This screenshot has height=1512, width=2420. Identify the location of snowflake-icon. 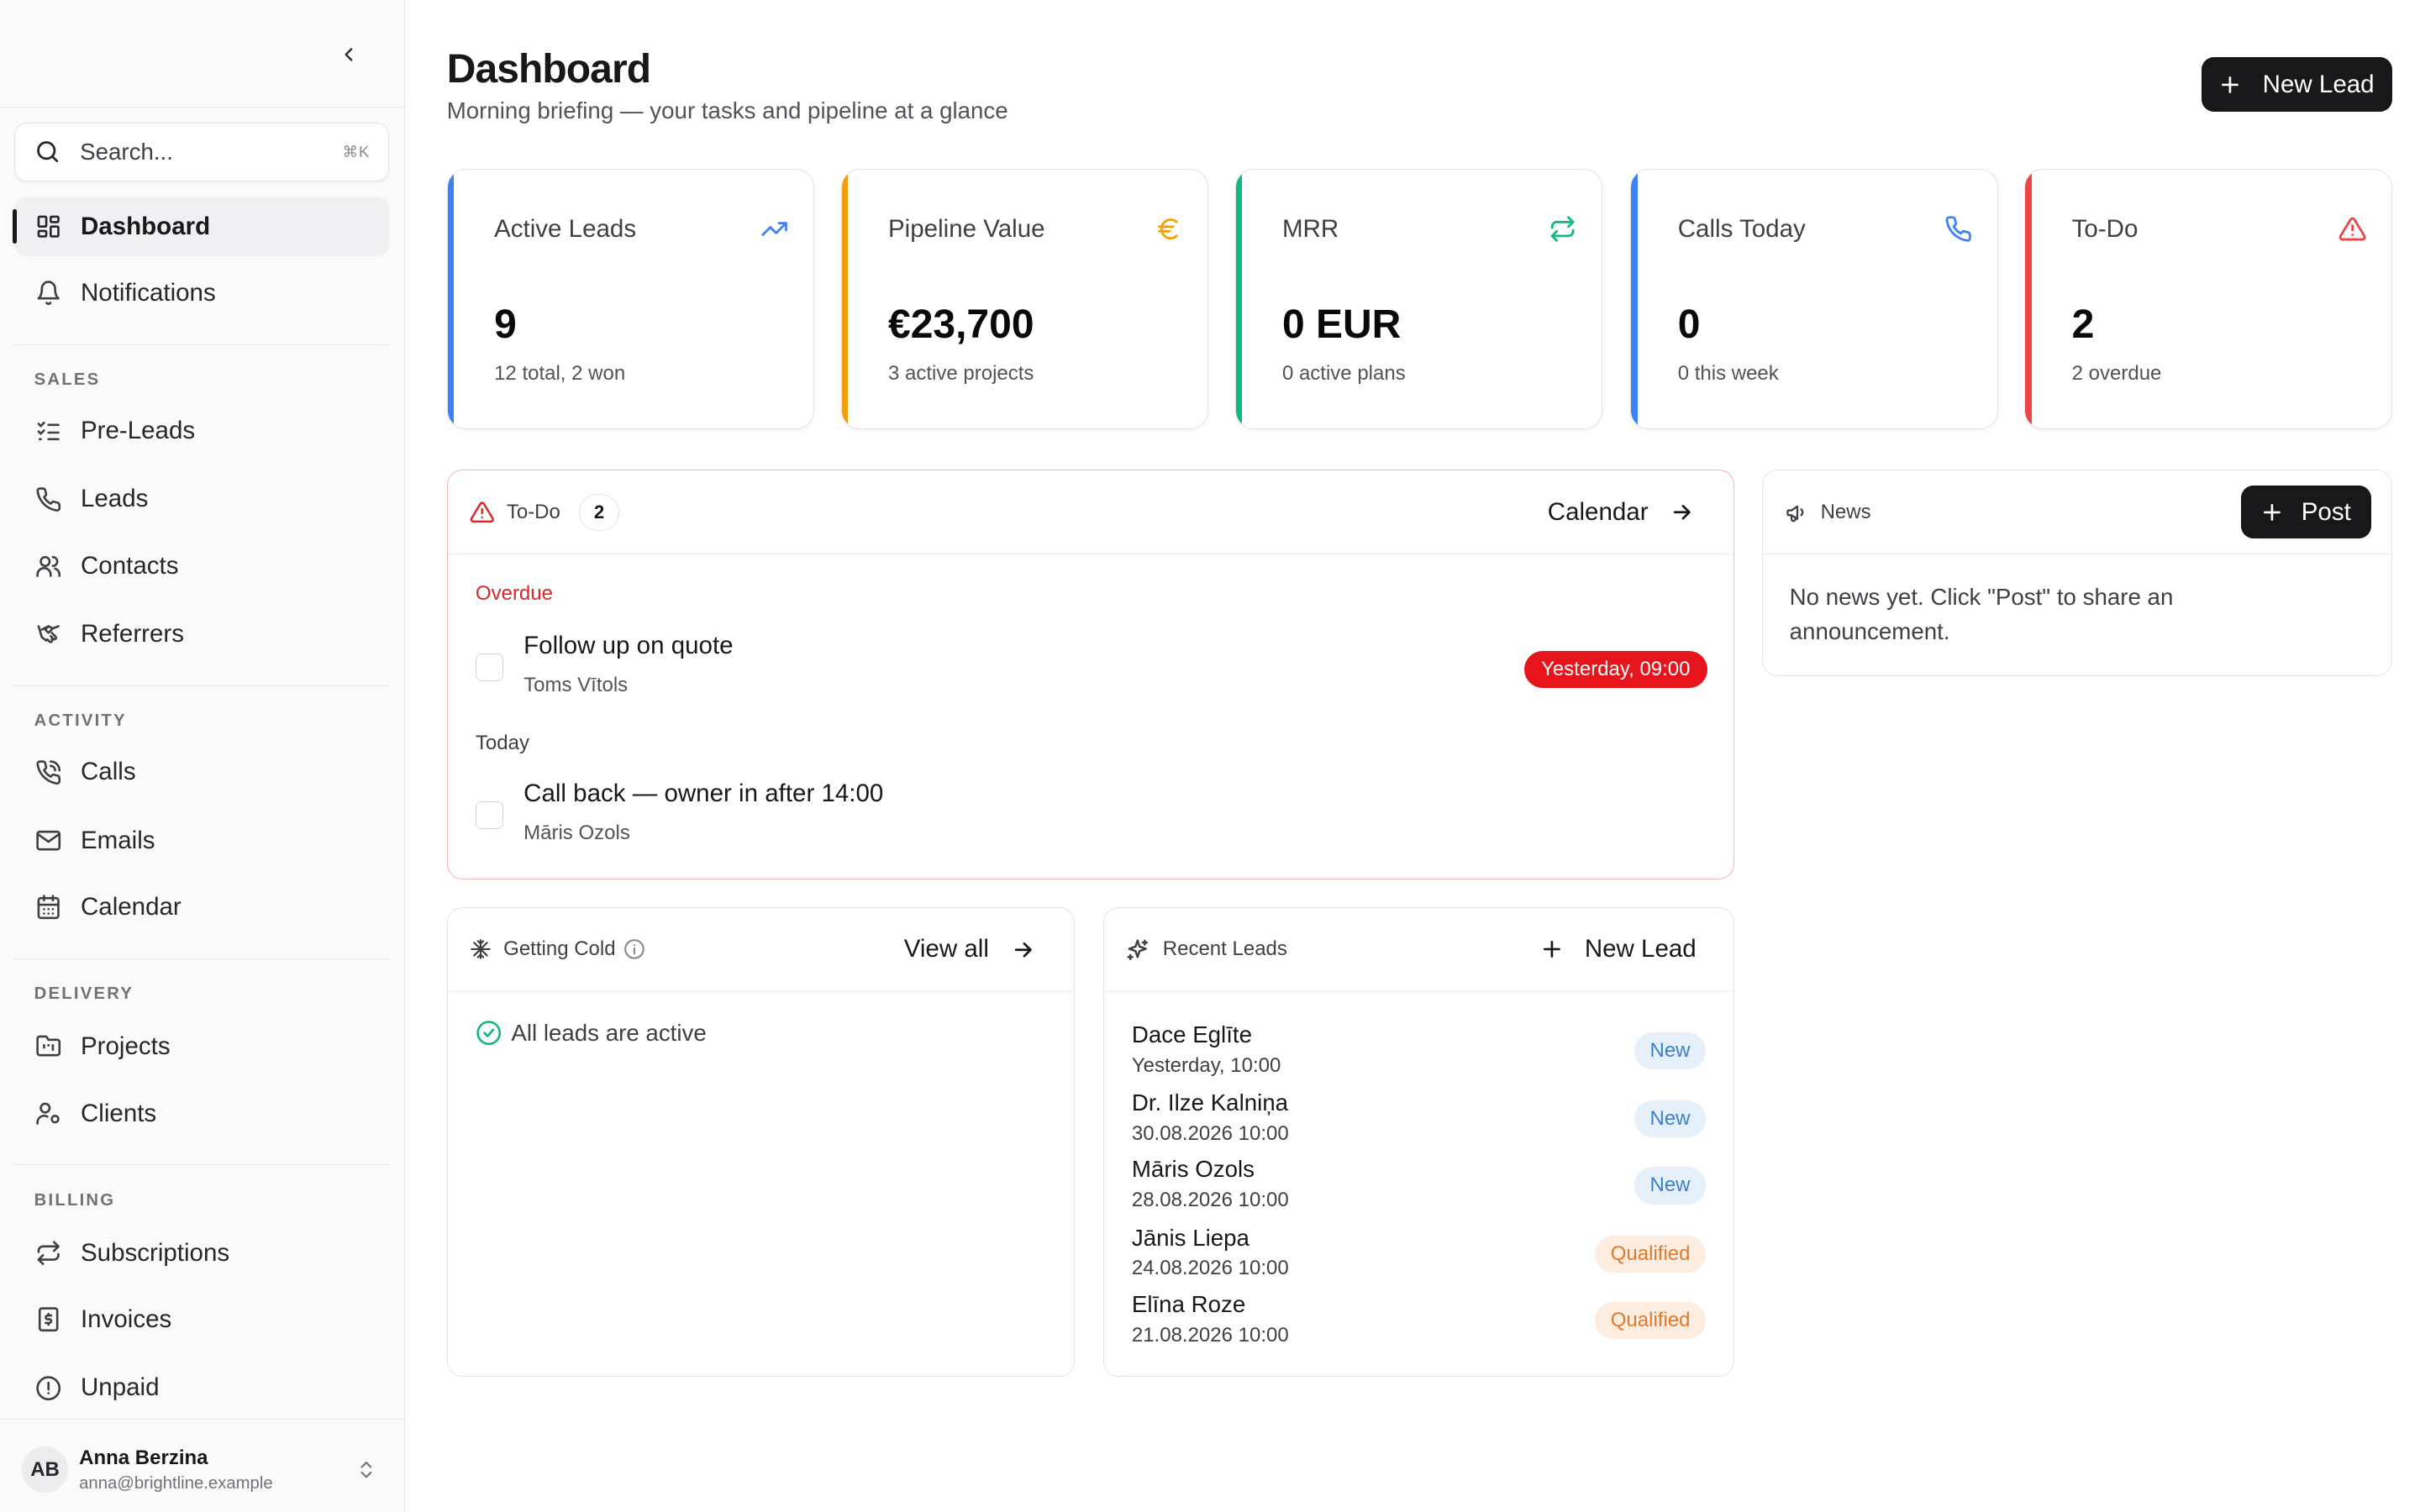
(481, 949).